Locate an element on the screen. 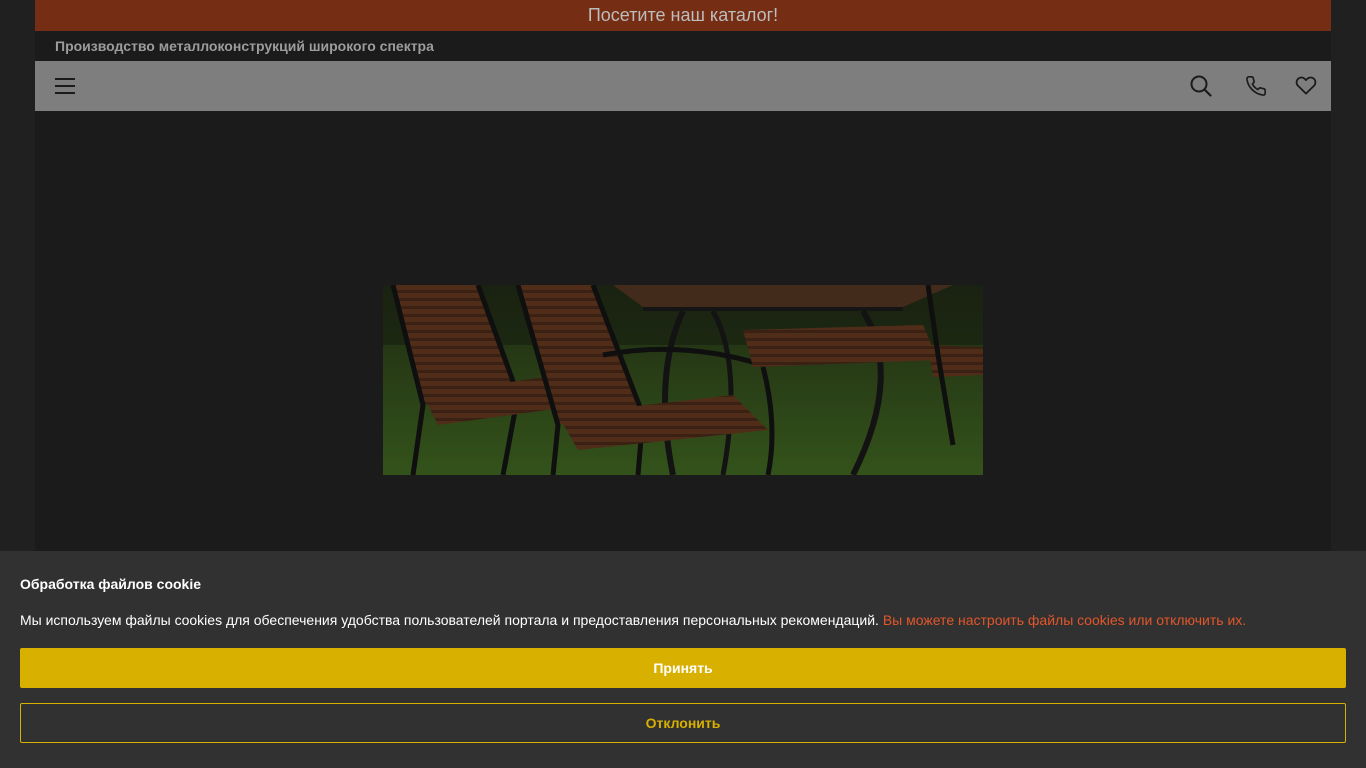  heart-icon is located at coordinates (1306, 85).